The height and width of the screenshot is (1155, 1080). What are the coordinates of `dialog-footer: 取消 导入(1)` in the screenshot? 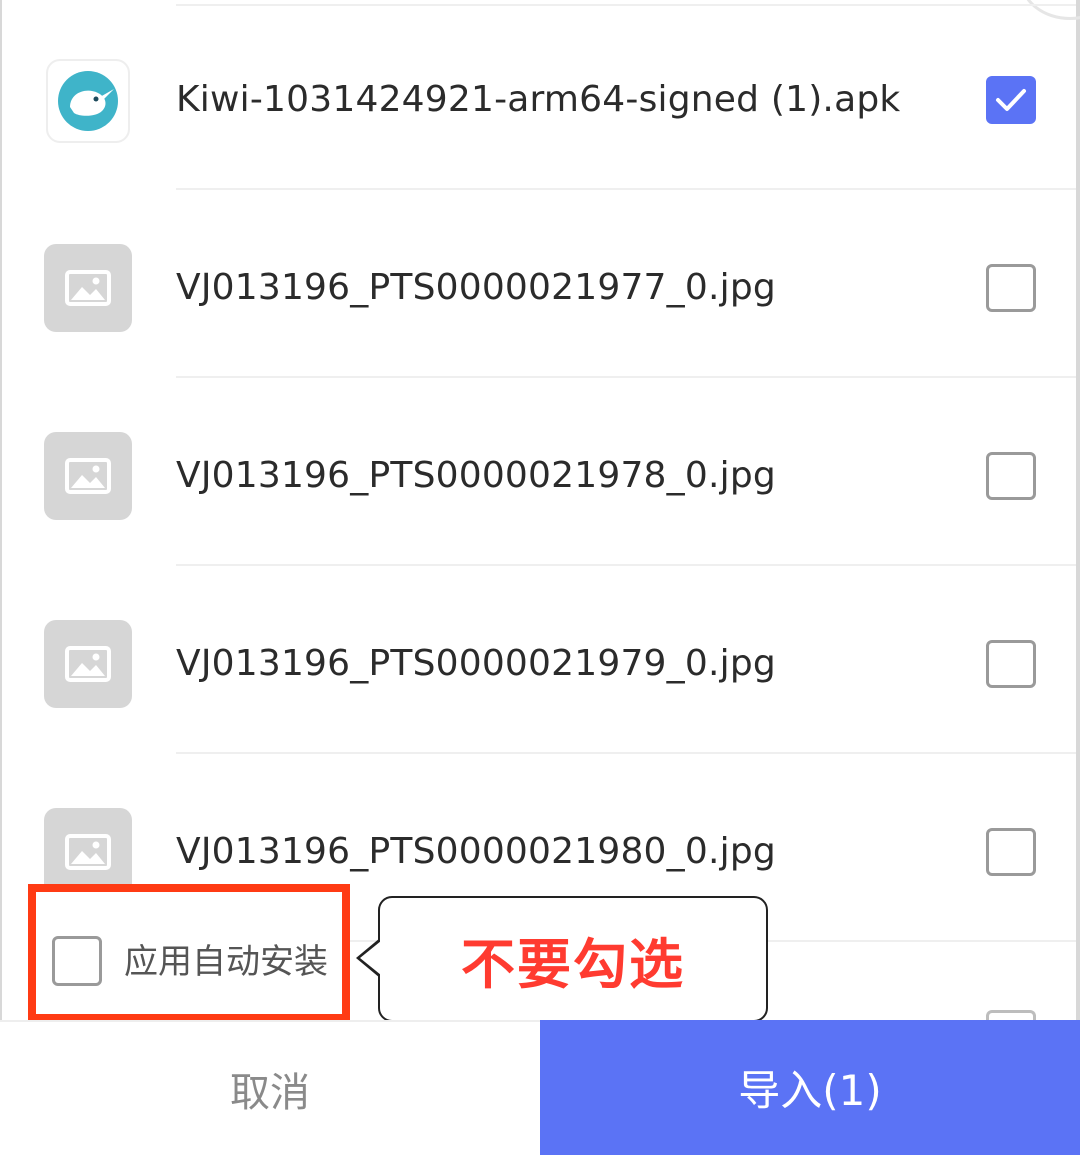 It's located at (540, 1087).